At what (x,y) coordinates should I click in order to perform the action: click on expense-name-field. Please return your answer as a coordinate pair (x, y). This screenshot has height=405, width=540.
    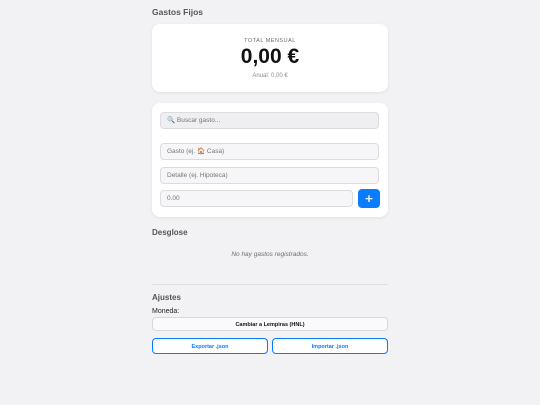
    Looking at the image, I should click on (269, 151).